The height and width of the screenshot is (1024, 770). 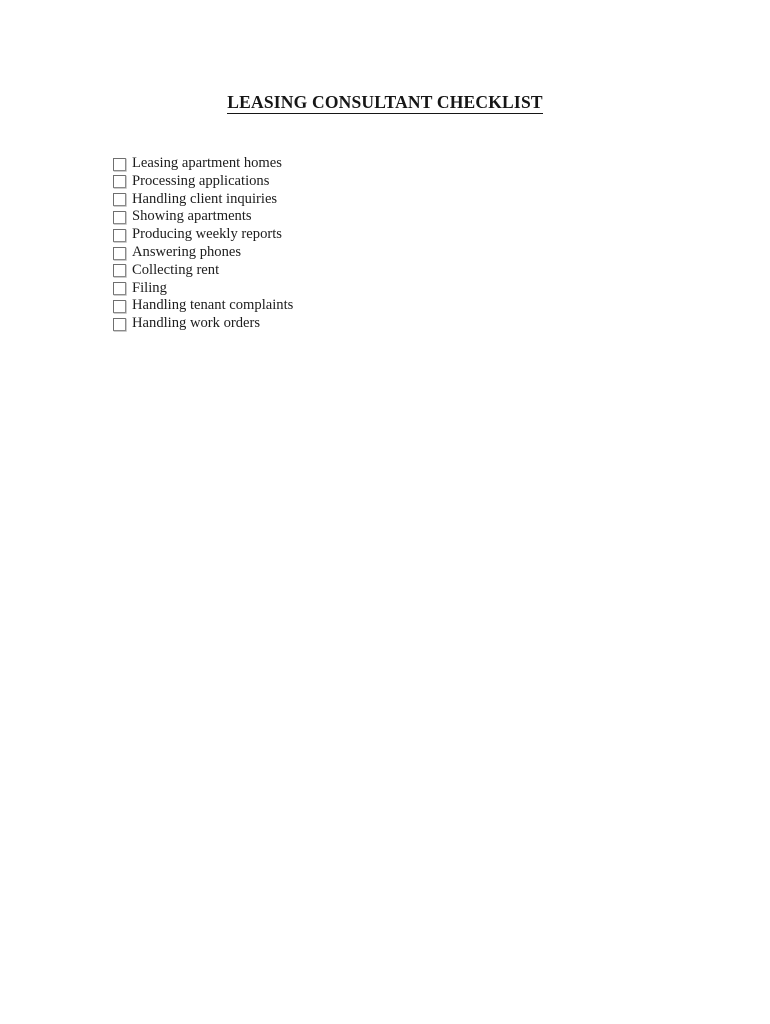 I want to click on page-title-text: LEASING CONSULTANT CHECKLIST, so click(x=385, y=103).